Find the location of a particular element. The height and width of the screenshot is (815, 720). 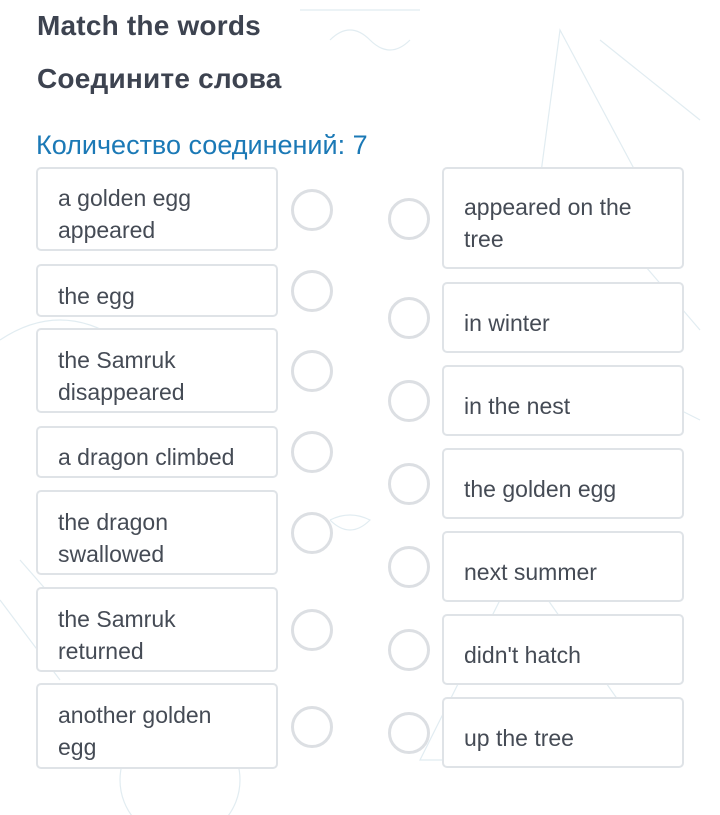

right-item-7: up the tree is located at coordinates (563, 732).